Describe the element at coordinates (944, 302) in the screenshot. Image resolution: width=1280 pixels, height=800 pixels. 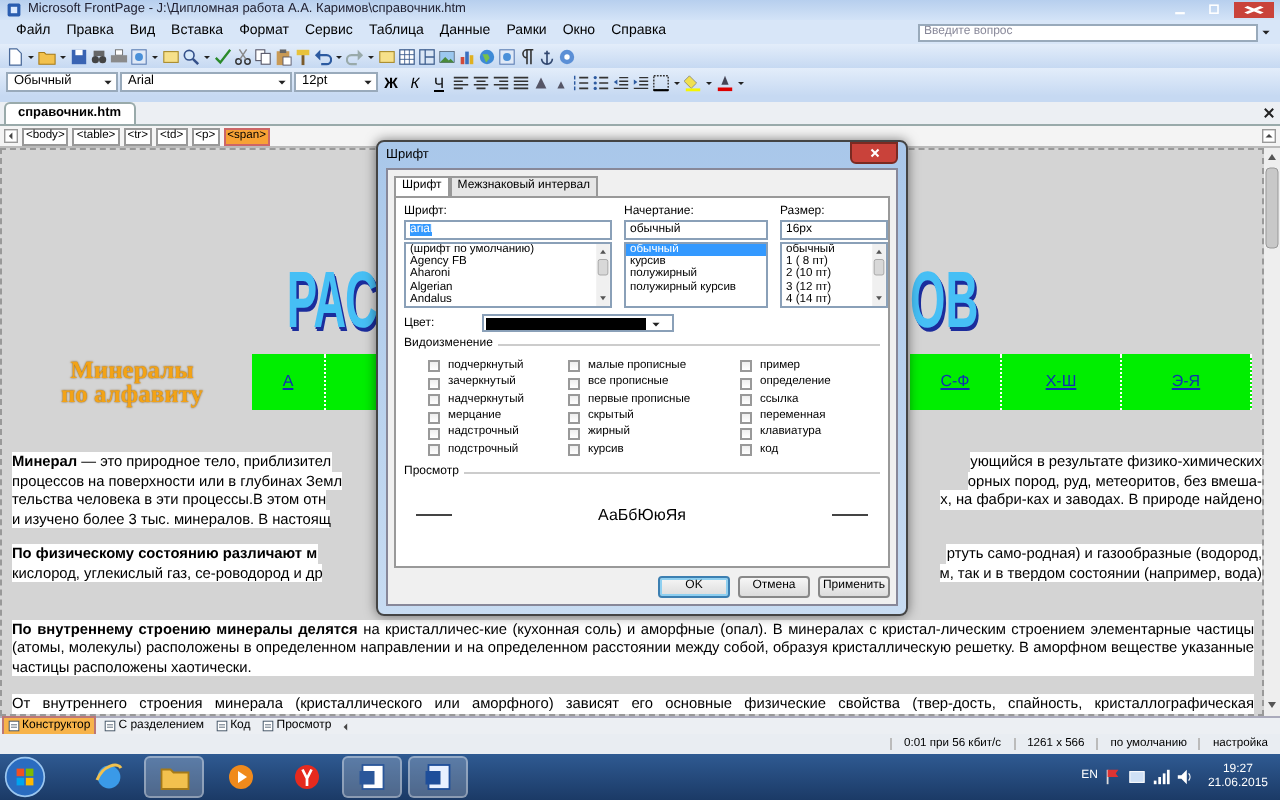
I see `wordart-heading: ОВ` at that location.